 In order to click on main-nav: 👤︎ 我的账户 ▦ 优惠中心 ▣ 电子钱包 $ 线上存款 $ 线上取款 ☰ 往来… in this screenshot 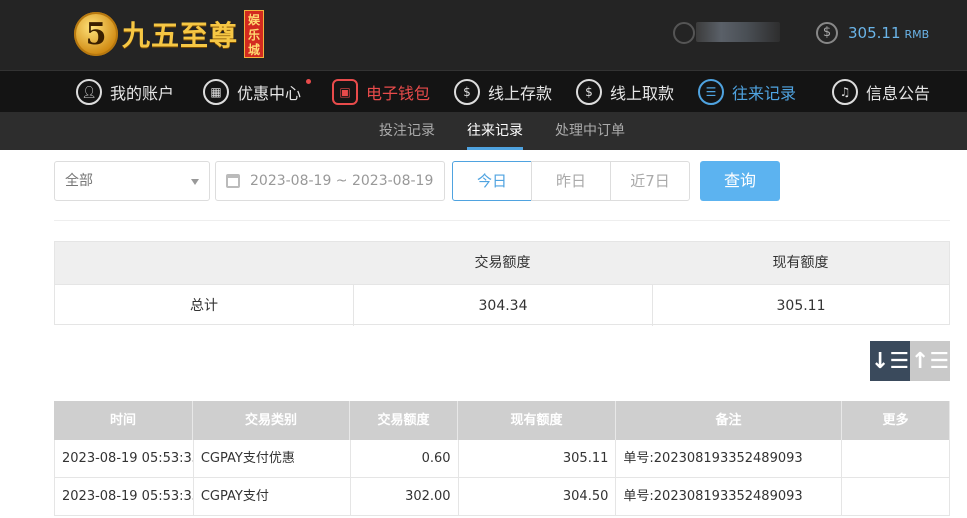, I will do `click(483, 91)`.